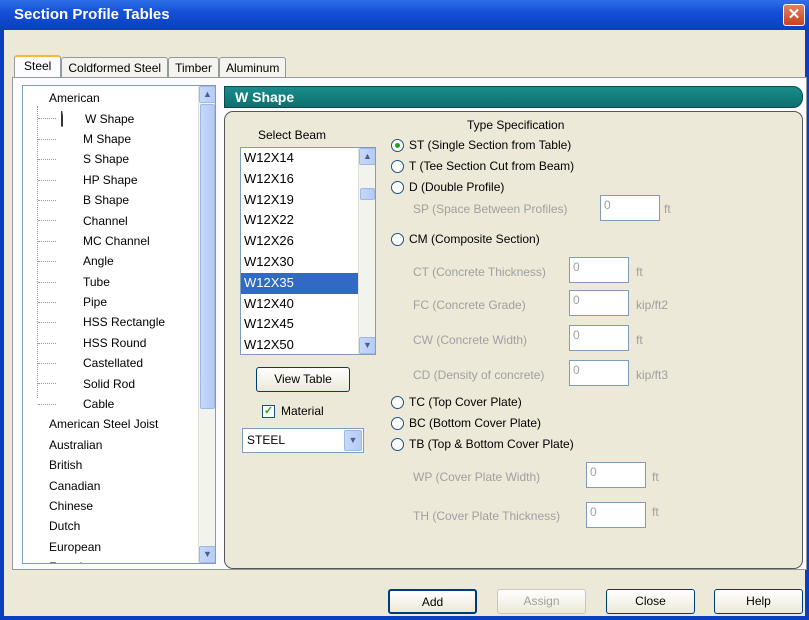  Describe the element at coordinates (367, 345) in the screenshot. I see `beam-scroll-down-button: ▼` at that location.